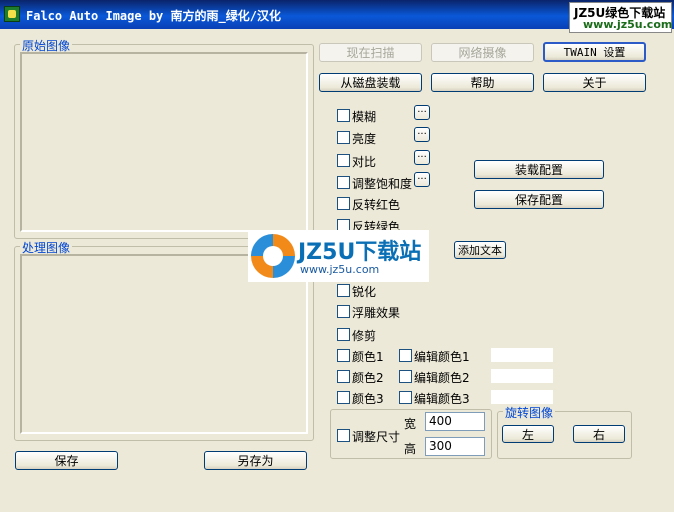 The image size is (674, 512). I want to click on load-config-button: 装载配置, so click(539, 169).